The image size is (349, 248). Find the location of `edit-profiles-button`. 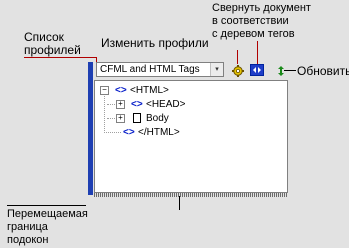

edit-profiles-button is located at coordinates (238, 70).